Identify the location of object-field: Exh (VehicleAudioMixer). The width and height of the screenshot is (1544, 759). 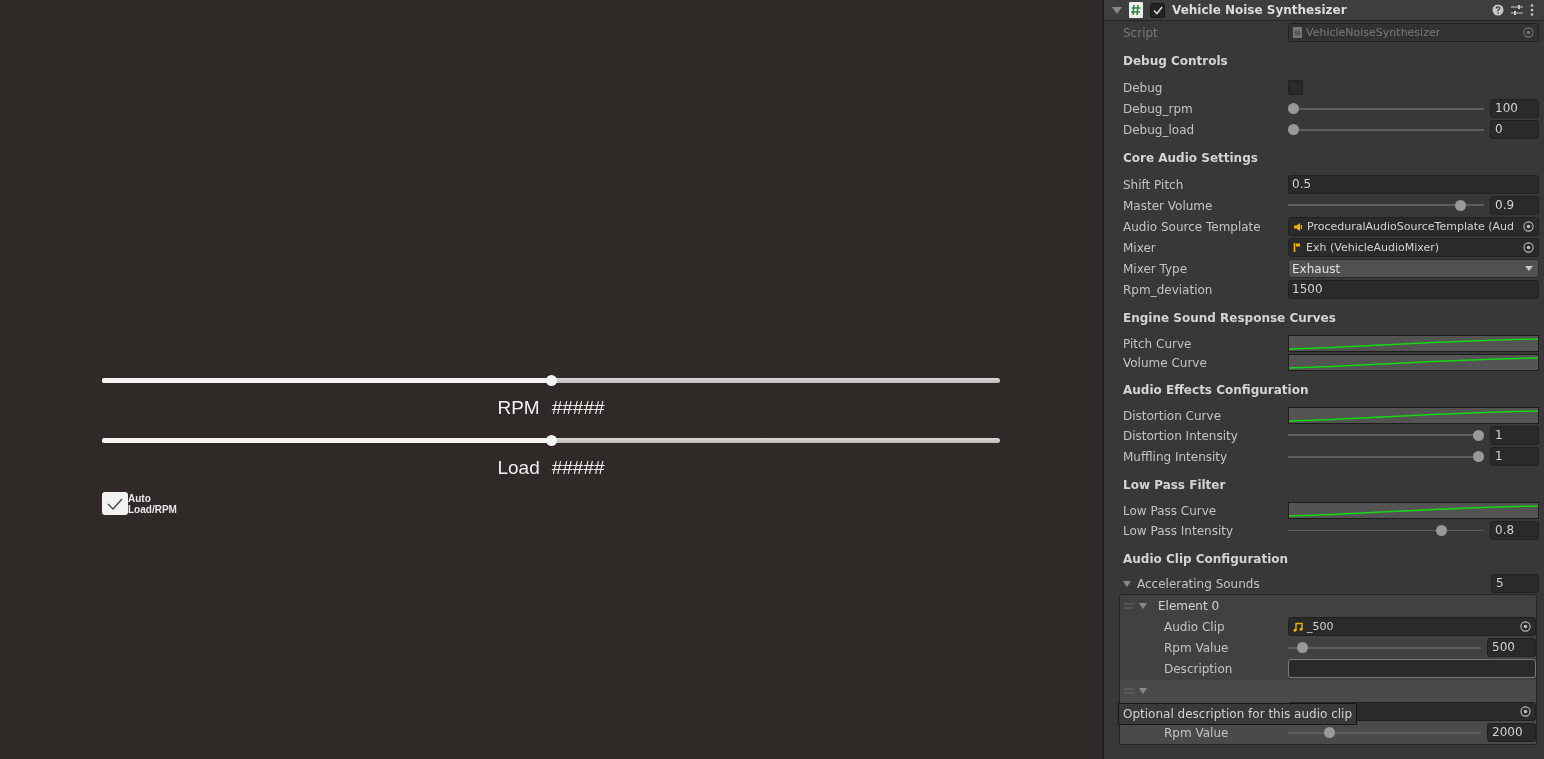
(1413, 247).